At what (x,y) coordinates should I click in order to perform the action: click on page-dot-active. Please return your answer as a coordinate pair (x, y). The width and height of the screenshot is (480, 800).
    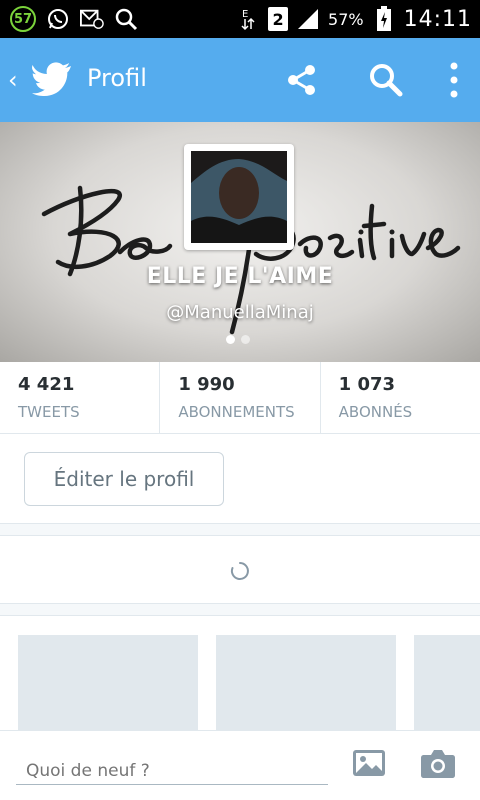
    Looking at the image, I should click on (230, 339).